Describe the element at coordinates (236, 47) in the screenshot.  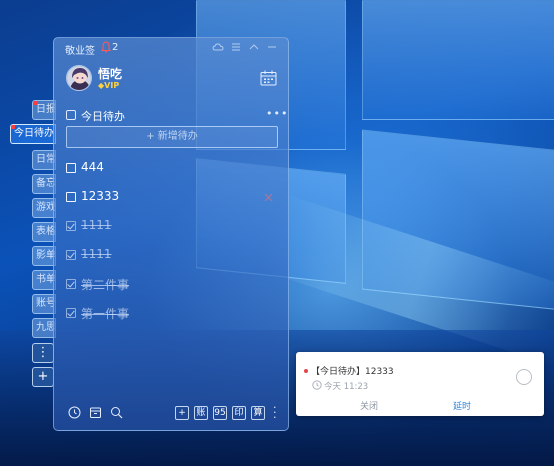
I see `menu-icon` at that location.